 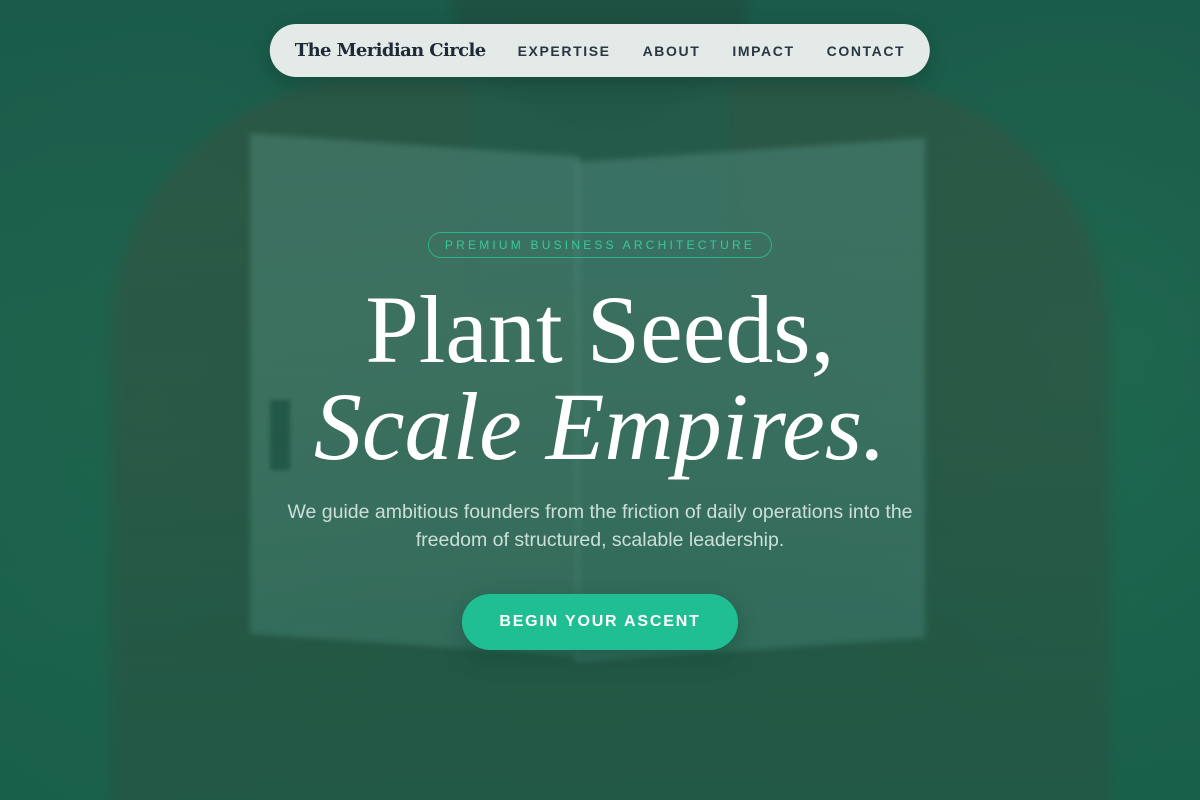 I want to click on nav-link-expertise: EXPERTISE, so click(x=564, y=51).